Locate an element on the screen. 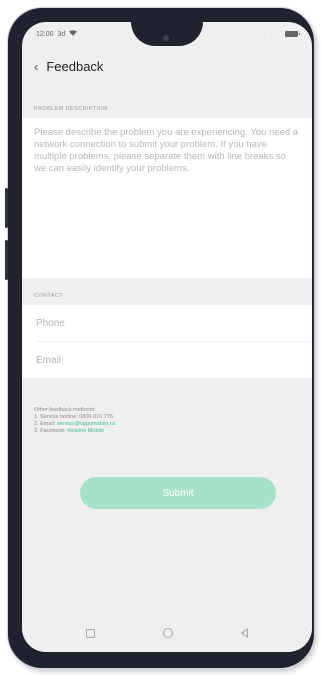  facebook-line-prefix: 3. Facebook: is located at coordinates (51, 431).